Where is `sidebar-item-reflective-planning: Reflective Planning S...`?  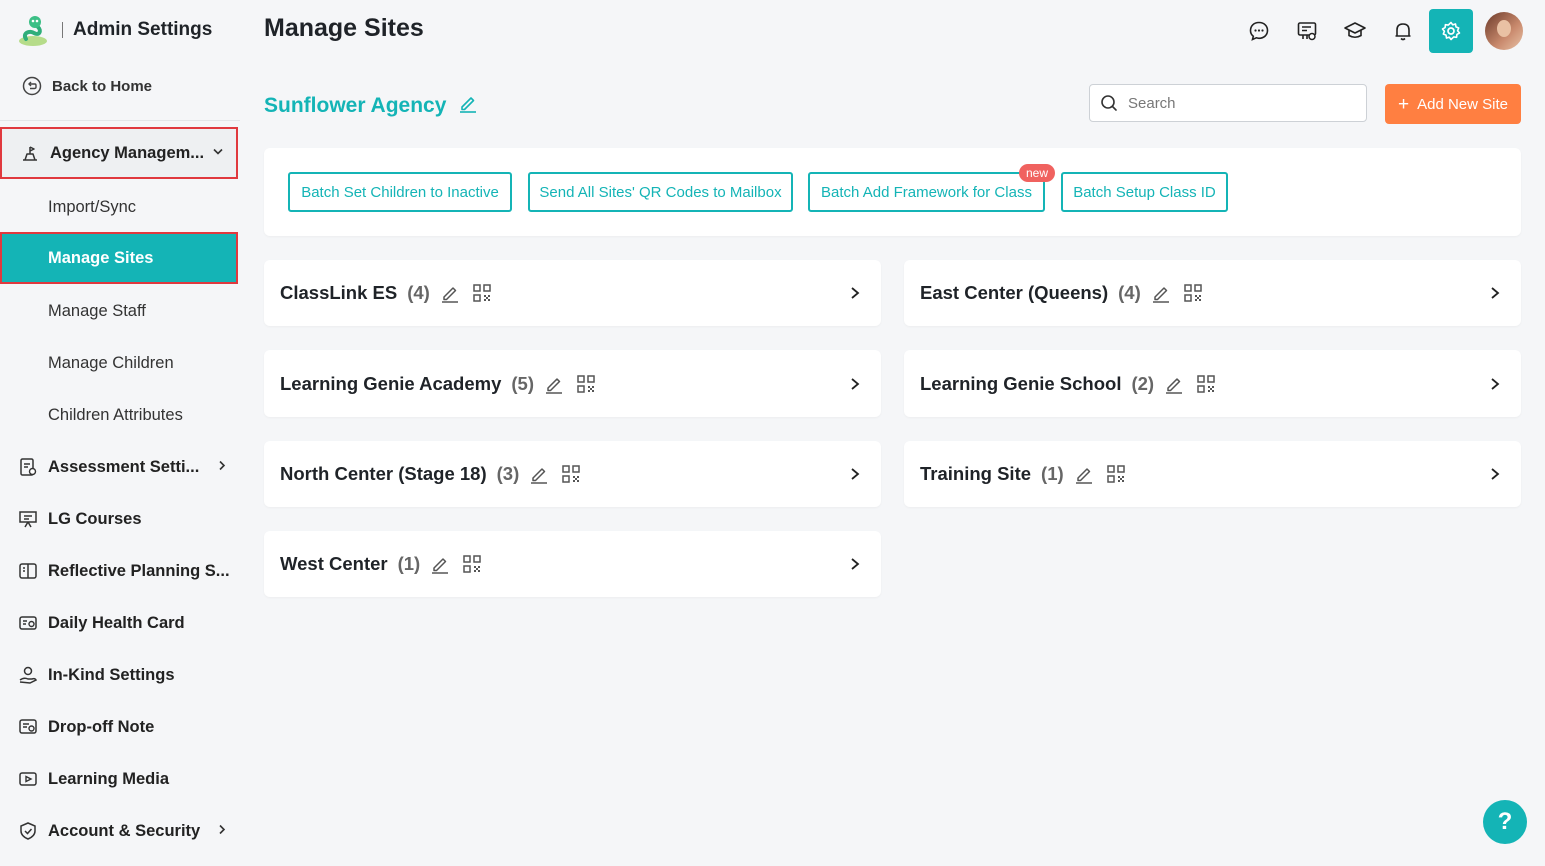 sidebar-item-reflective-planning: Reflective Planning S... is located at coordinates (120, 571).